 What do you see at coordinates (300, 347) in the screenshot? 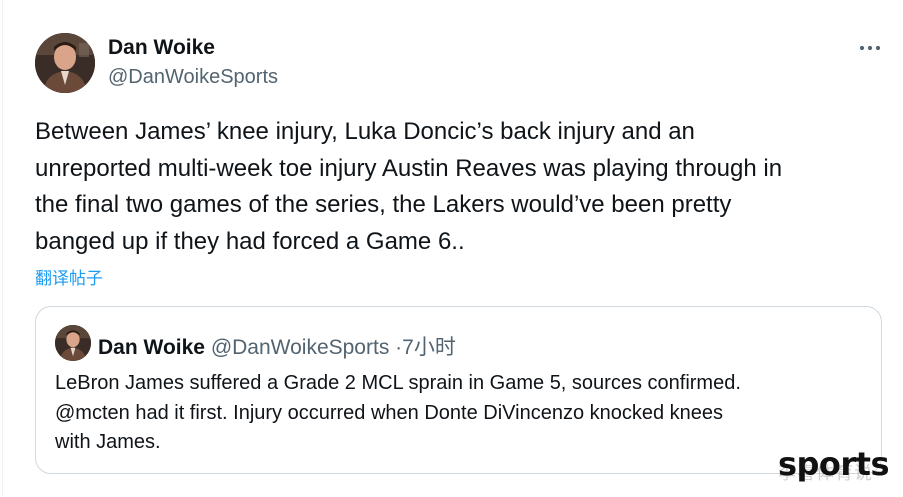
I see `quote-handle: @DanWoikeSports` at bounding box center [300, 347].